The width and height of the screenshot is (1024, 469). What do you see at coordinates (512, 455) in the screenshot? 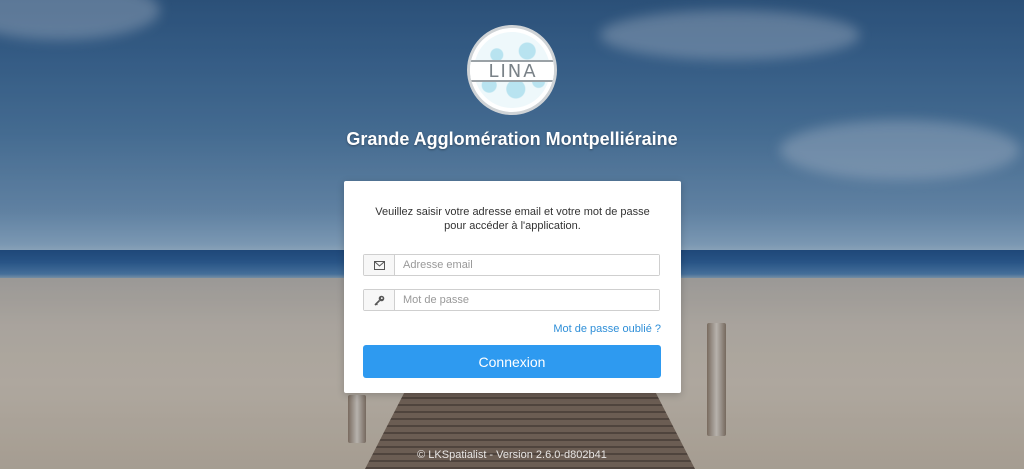
I see `version-footer: © LKSpatialist - Version 2.6.0-d802b41` at bounding box center [512, 455].